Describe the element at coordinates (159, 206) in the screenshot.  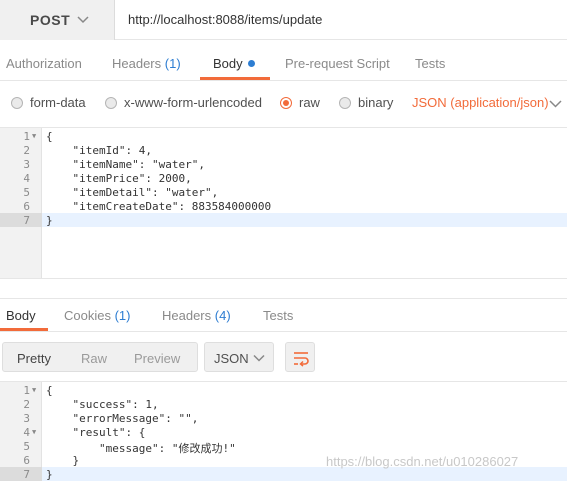
I see `code-line: "itemCreateDate": 883584000000` at that location.